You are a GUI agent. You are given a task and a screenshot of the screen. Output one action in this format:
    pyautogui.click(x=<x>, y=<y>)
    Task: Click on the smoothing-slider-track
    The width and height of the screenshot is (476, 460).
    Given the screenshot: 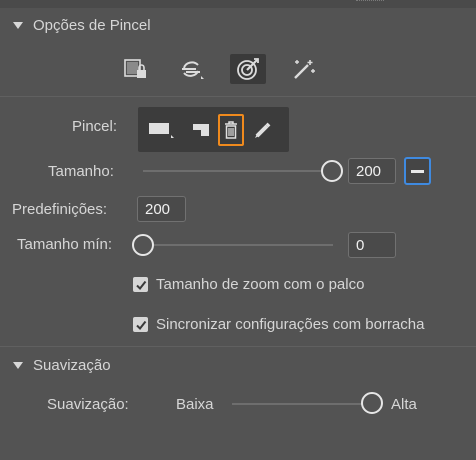 What is the action you would take?
    pyautogui.click(x=302, y=404)
    